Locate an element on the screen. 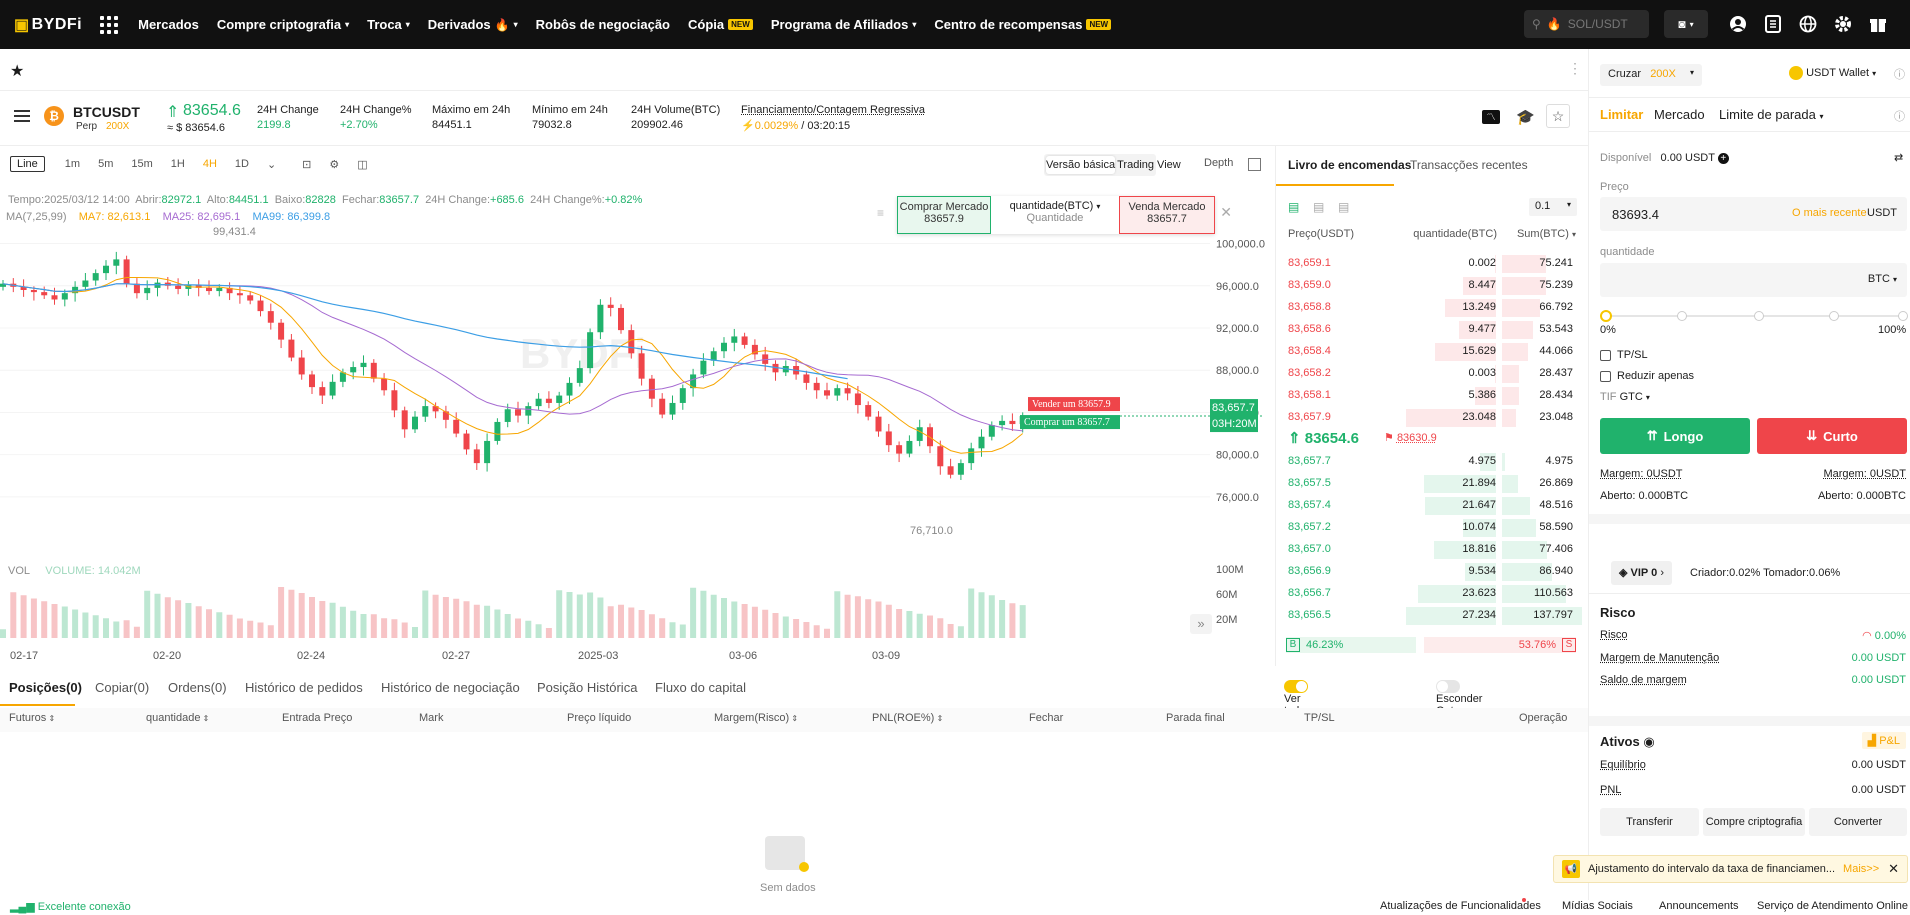 This screenshot has height=915, width=1910. ask-row: 83,658.6 9.477 53.543 is located at coordinates (1432, 330).